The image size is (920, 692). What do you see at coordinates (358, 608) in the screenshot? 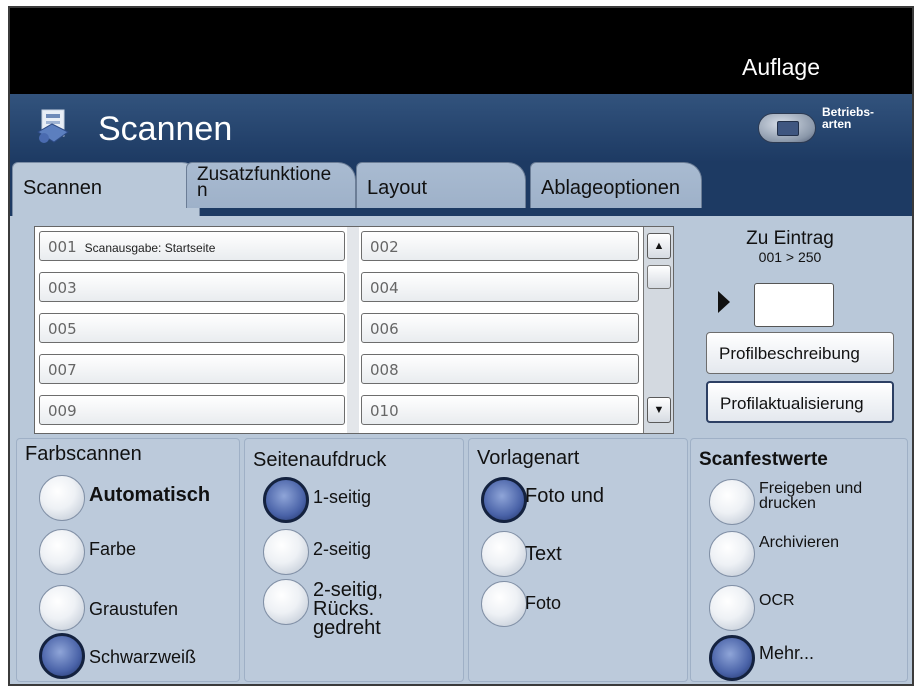
I see `option-two-sided-rotated: 2-seitig, Rücks. gedreht` at bounding box center [358, 608].